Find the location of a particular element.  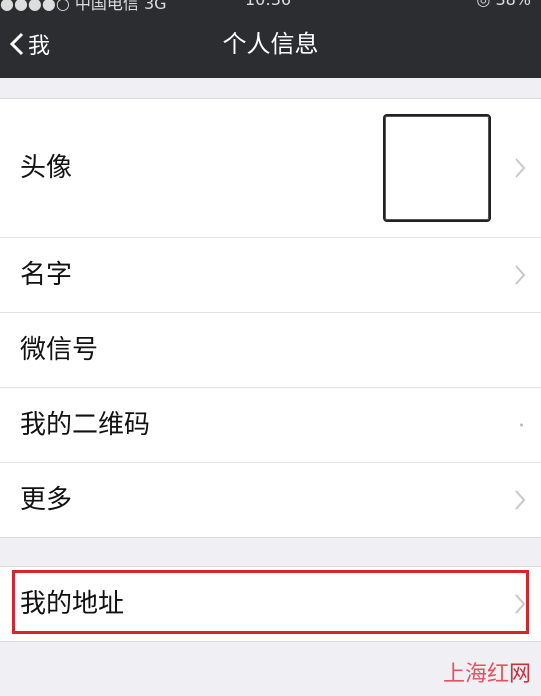

page-title: 个人信息 is located at coordinates (270, 44).